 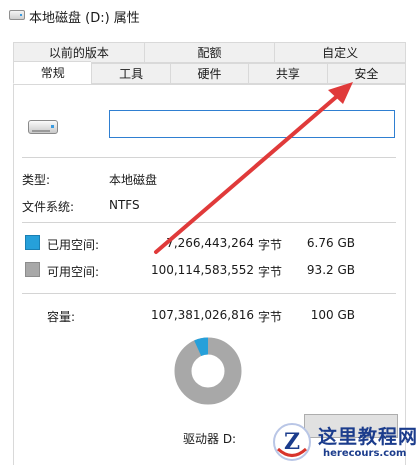 I want to click on usage-donut-chart, so click(x=208, y=371).